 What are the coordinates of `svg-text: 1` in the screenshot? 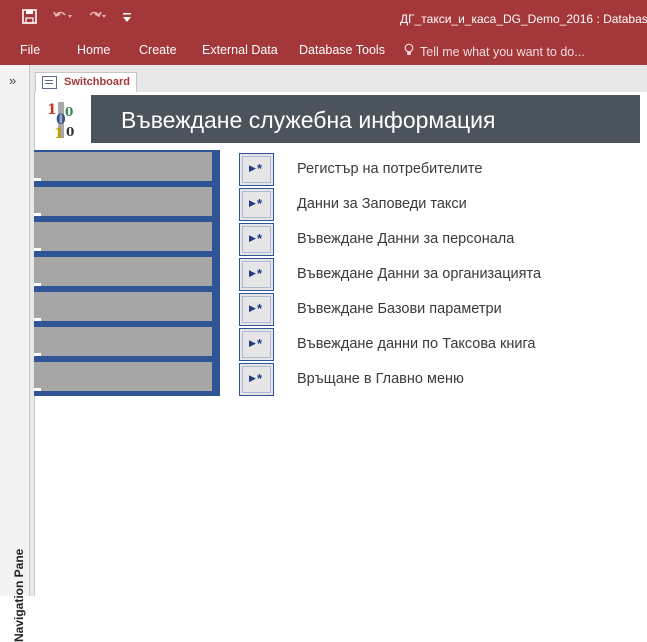 It's located at (59, 134).